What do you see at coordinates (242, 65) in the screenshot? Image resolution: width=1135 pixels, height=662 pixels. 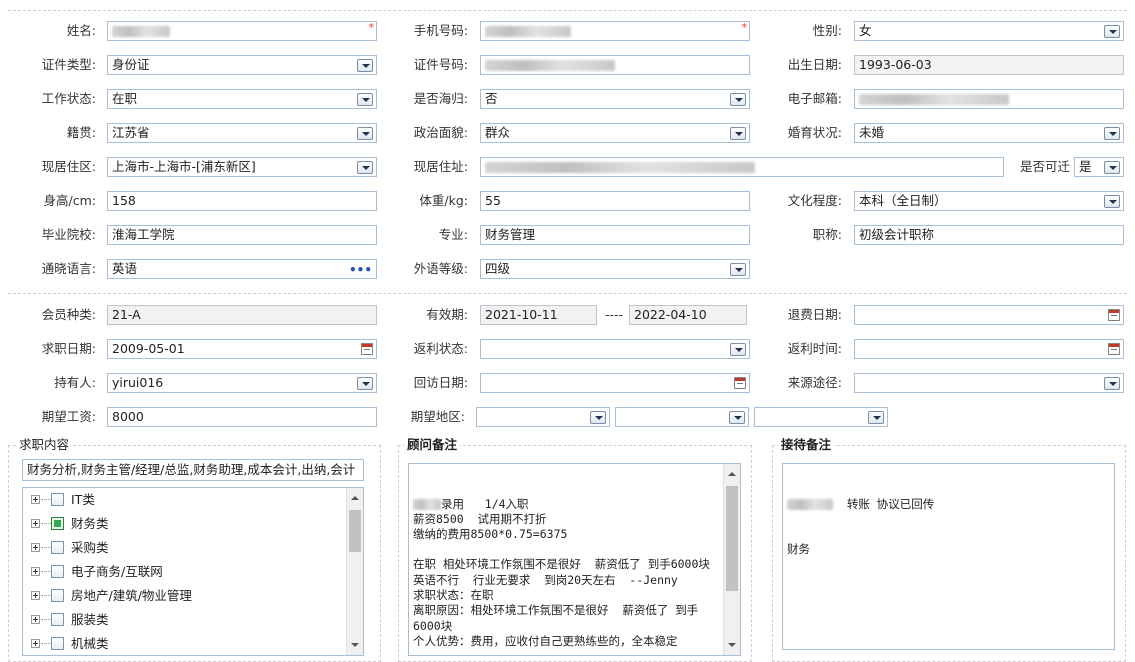 I see `id-type-select: 身份证` at bounding box center [242, 65].